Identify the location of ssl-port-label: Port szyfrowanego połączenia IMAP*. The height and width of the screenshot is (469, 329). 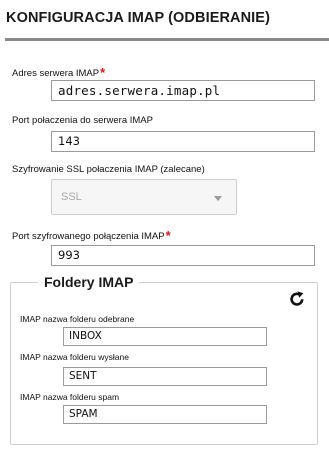
(91, 235).